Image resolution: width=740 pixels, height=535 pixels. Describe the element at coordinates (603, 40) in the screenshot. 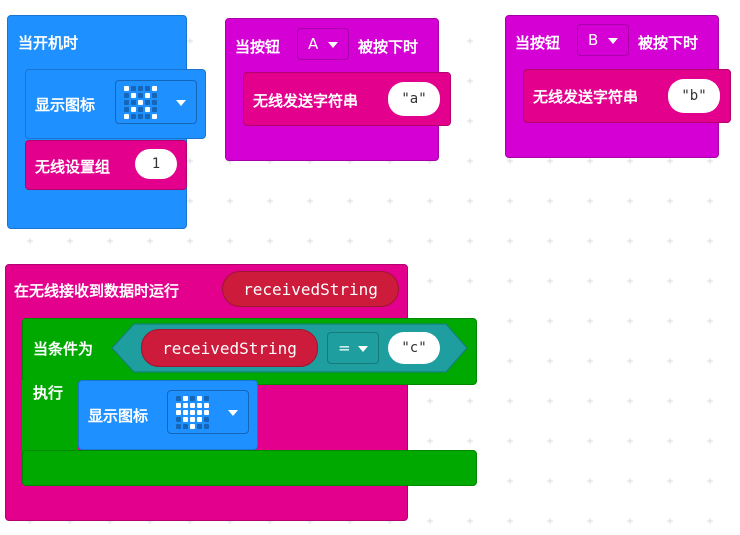

I see `button-b-dropdown: B` at that location.